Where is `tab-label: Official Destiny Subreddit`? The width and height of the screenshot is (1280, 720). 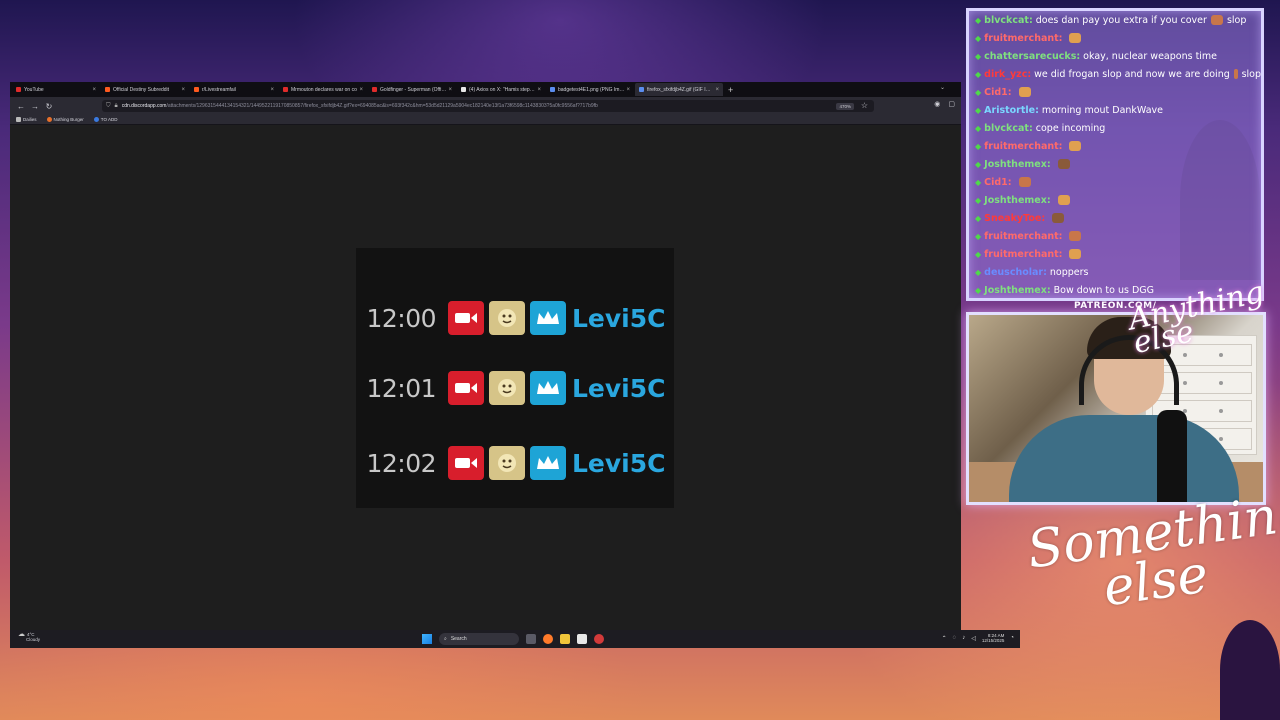
tab-label: Official Destiny Subreddit is located at coordinates (141, 89).